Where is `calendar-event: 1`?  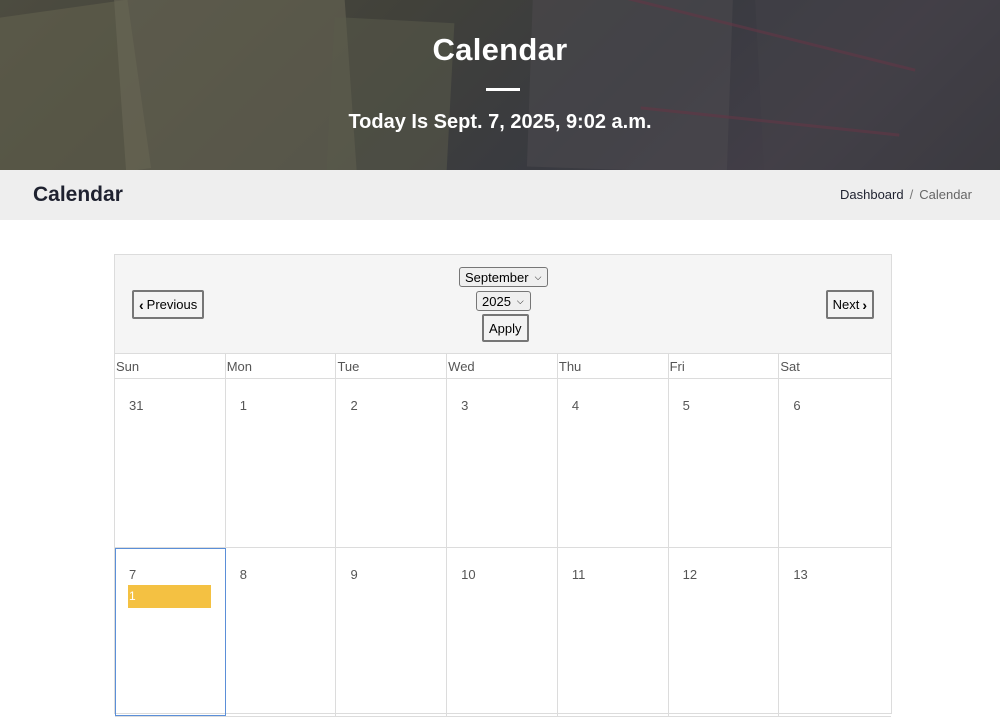
calendar-event: 1 is located at coordinates (169, 596).